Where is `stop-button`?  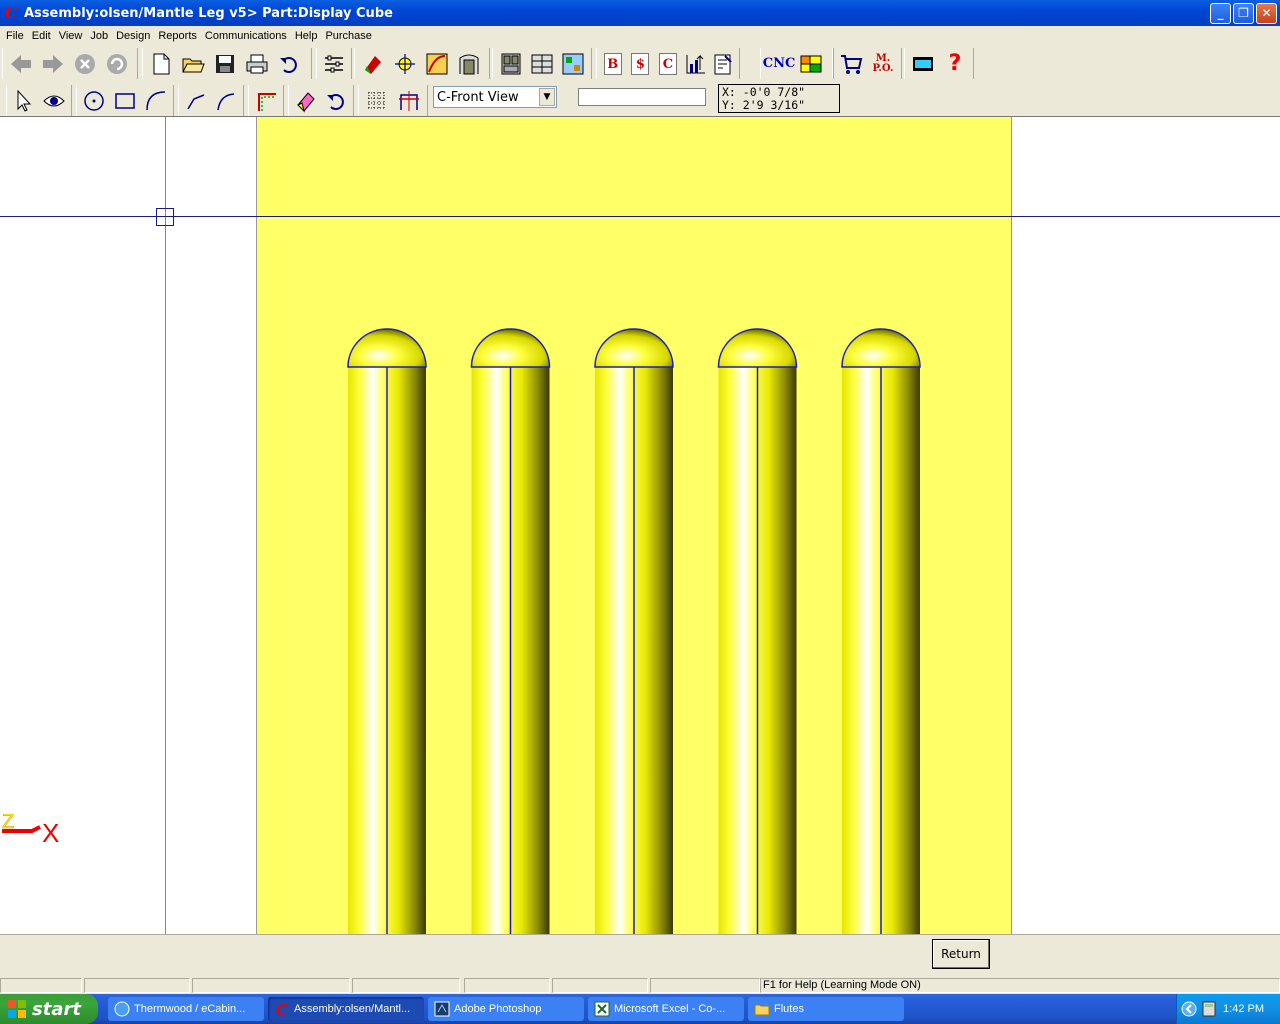 stop-button is located at coordinates (85, 64).